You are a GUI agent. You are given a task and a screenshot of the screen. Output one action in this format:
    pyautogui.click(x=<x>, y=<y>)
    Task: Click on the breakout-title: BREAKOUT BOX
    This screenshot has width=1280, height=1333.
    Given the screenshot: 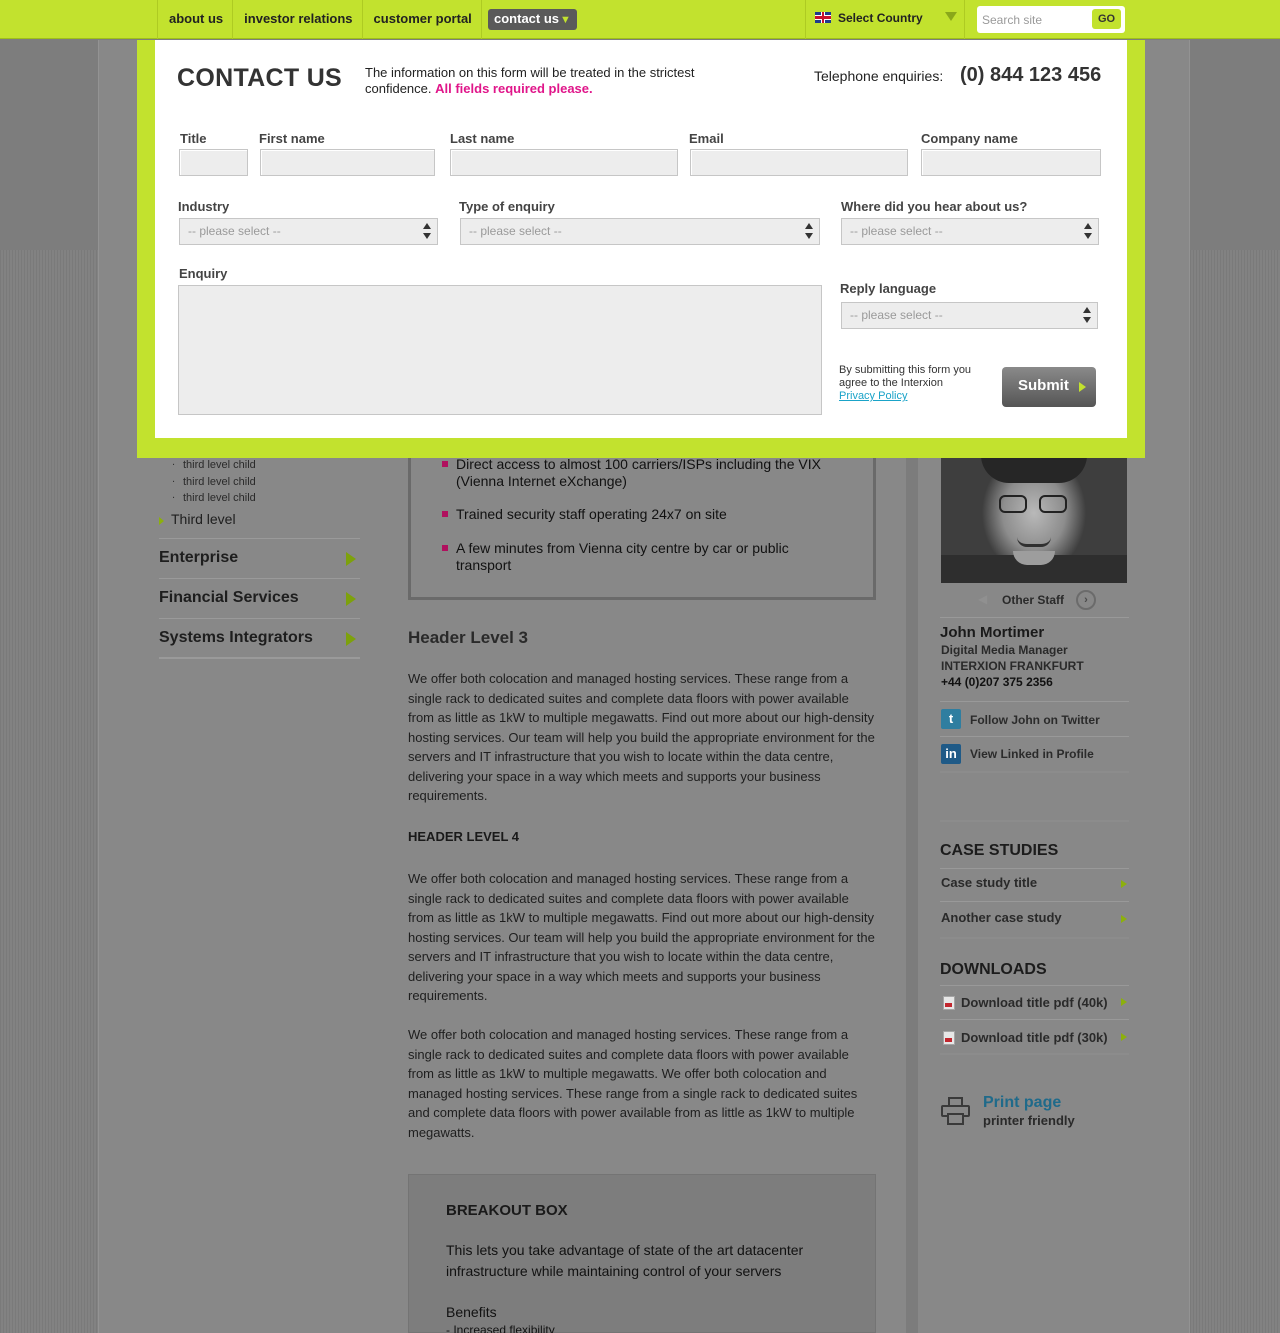 What is the action you would take?
    pyautogui.click(x=507, y=1210)
    